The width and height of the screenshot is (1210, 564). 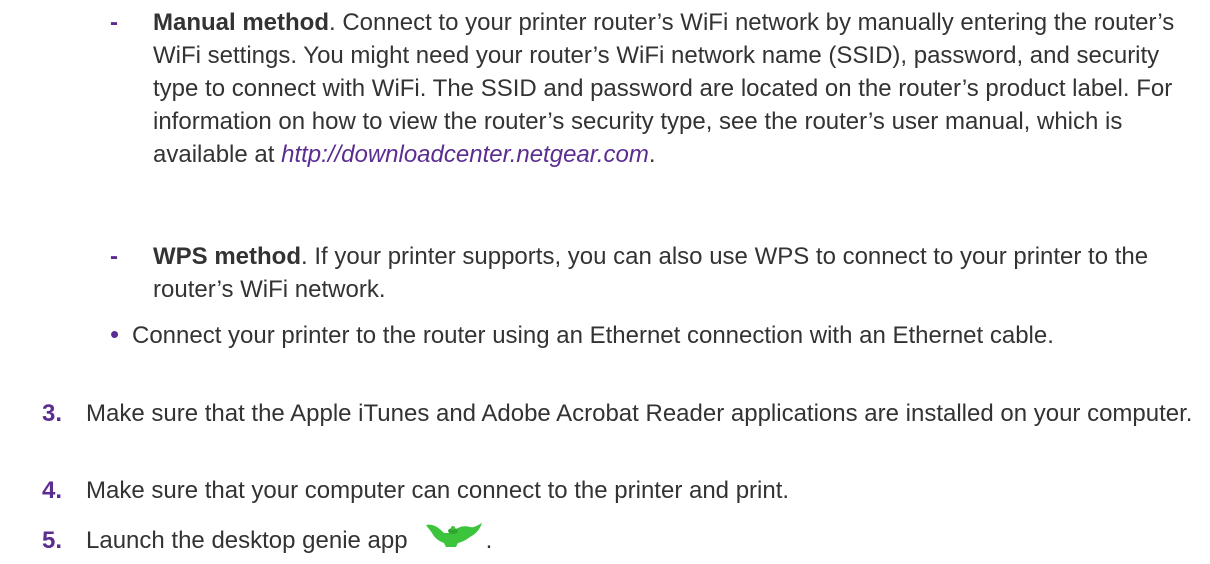 What do you see at coordinates (489, 540) in the screenshot?
I see `step-5-period: .` at bounding box center [489, 540].